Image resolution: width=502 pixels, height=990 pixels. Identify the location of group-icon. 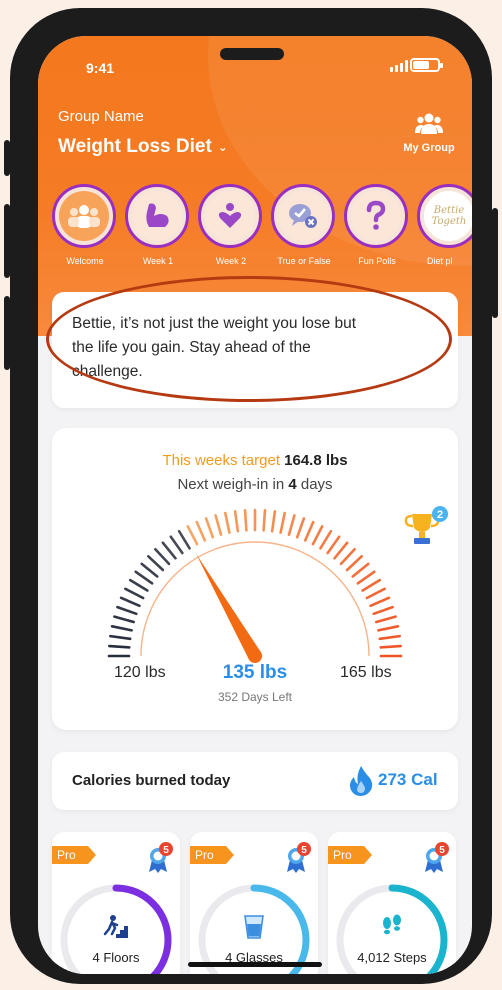
(84, 216).